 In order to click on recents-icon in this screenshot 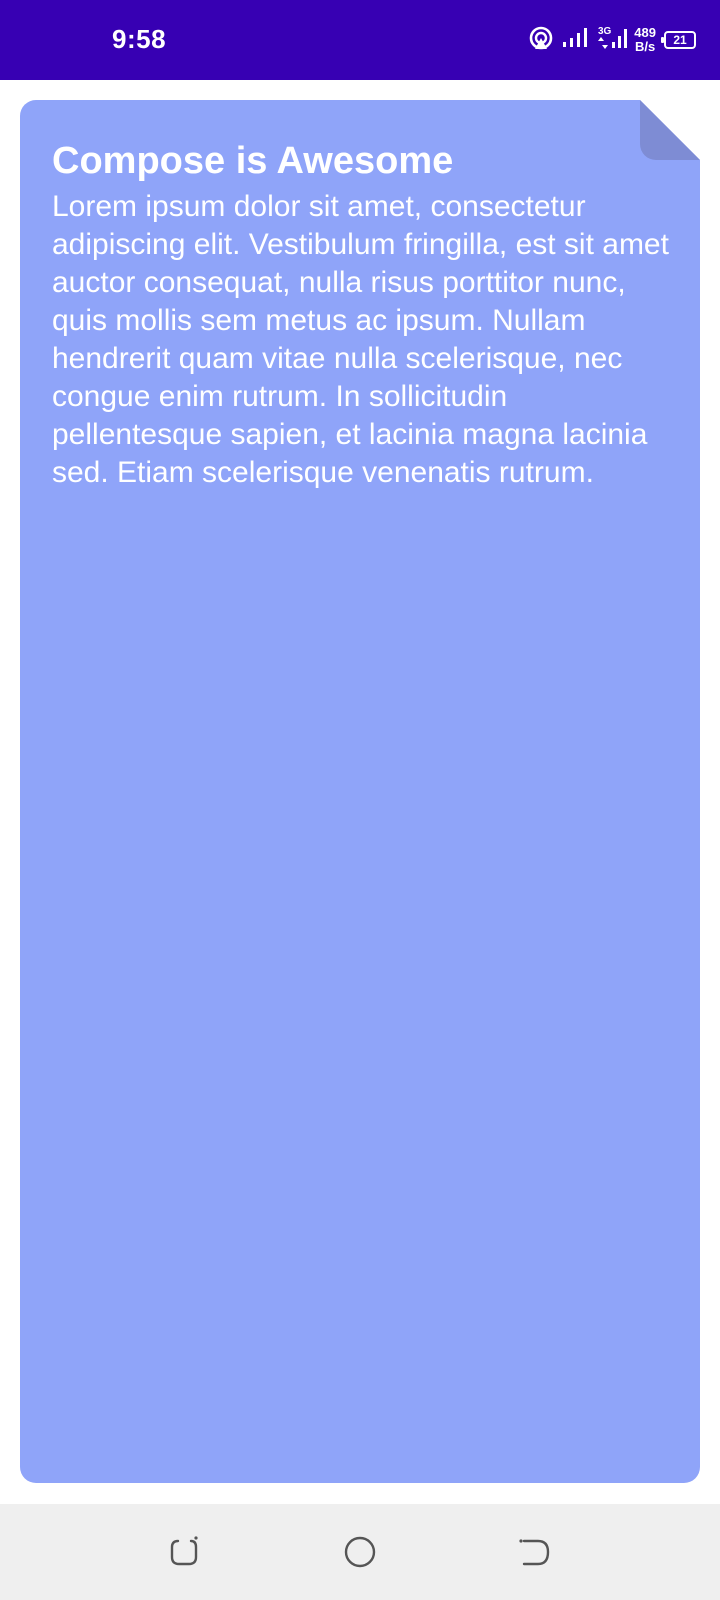, I will do `click(184, 1551)`.